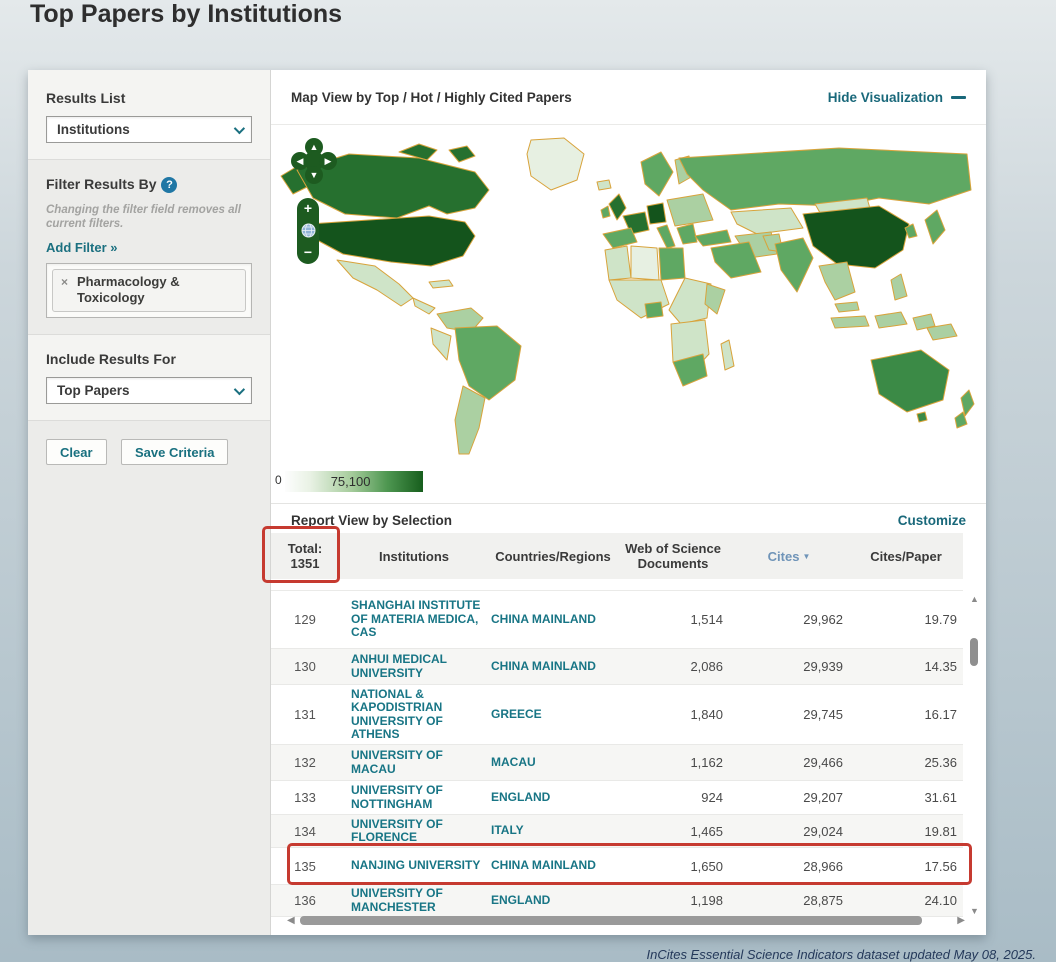  I want to click on report-title: Report View by Selection, so click(372, 520).